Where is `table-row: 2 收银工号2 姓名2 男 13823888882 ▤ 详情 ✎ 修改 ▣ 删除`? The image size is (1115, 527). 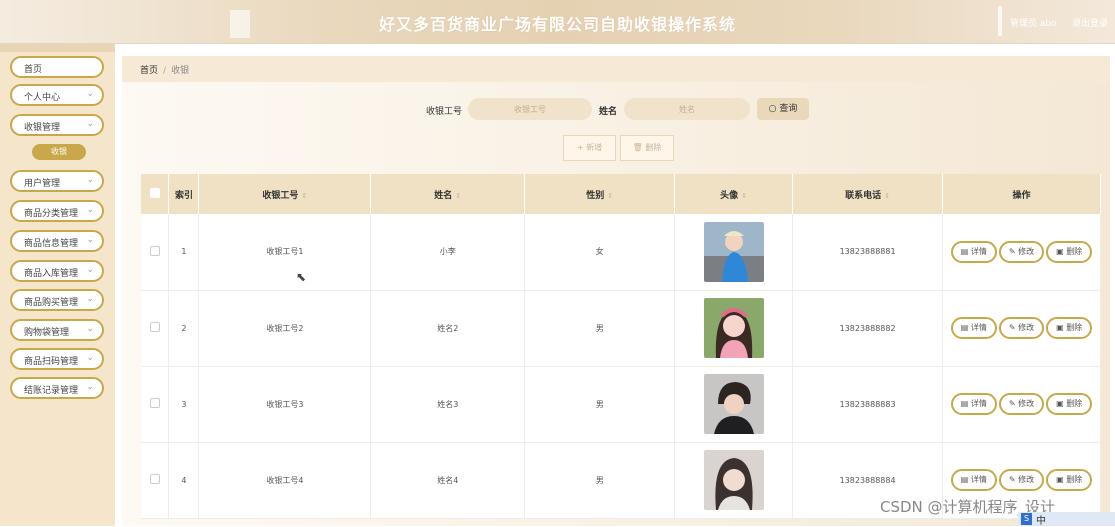 table-row: 2 收银工号2 姓名2 男 13823888882 ▤ 详情 ✎ 修改 ▣ 删除 is located at coordinates (621, 328).